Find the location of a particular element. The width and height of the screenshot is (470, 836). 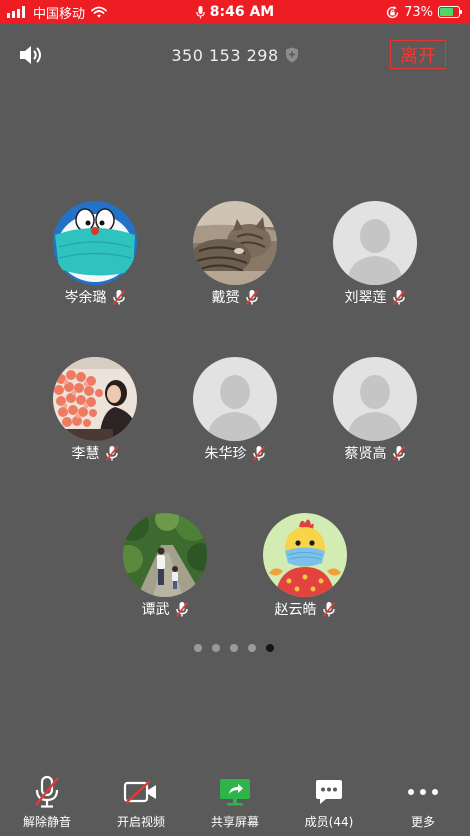

participant-tile: 赵云皓 is located at coordinates (305, 566).